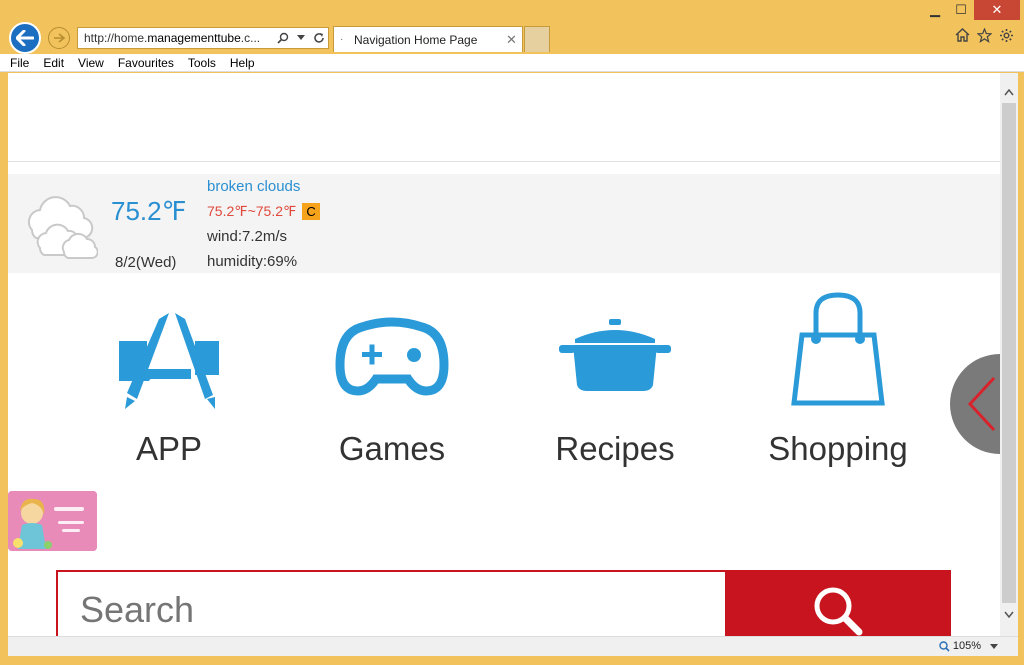 Image resolution: width=1024 pixels, height=665 pixels. What do you see at coordinates (1009, 92) in the screenshot?
I see `scroll-up-icon` at bounding box center [1009, 92].